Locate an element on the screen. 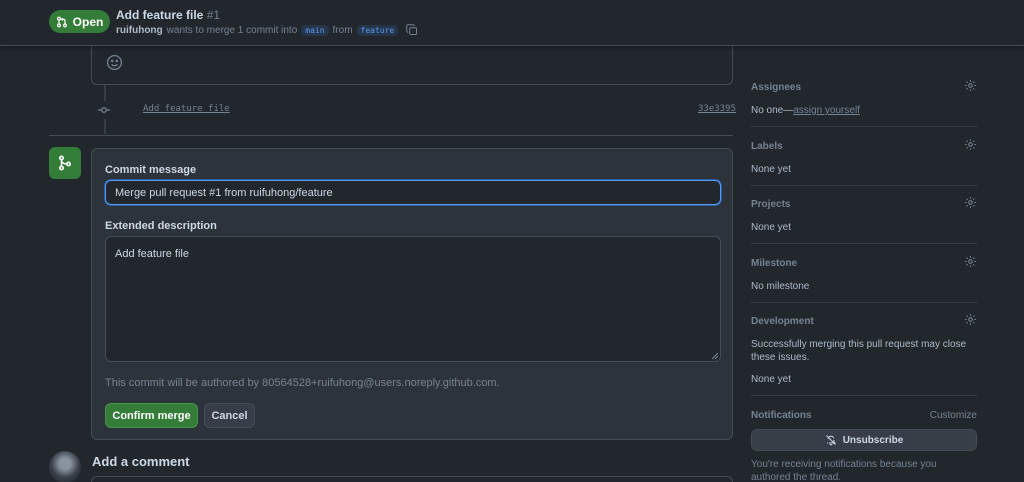  reaction-smiley-icon is located at coordinates (114, 62).